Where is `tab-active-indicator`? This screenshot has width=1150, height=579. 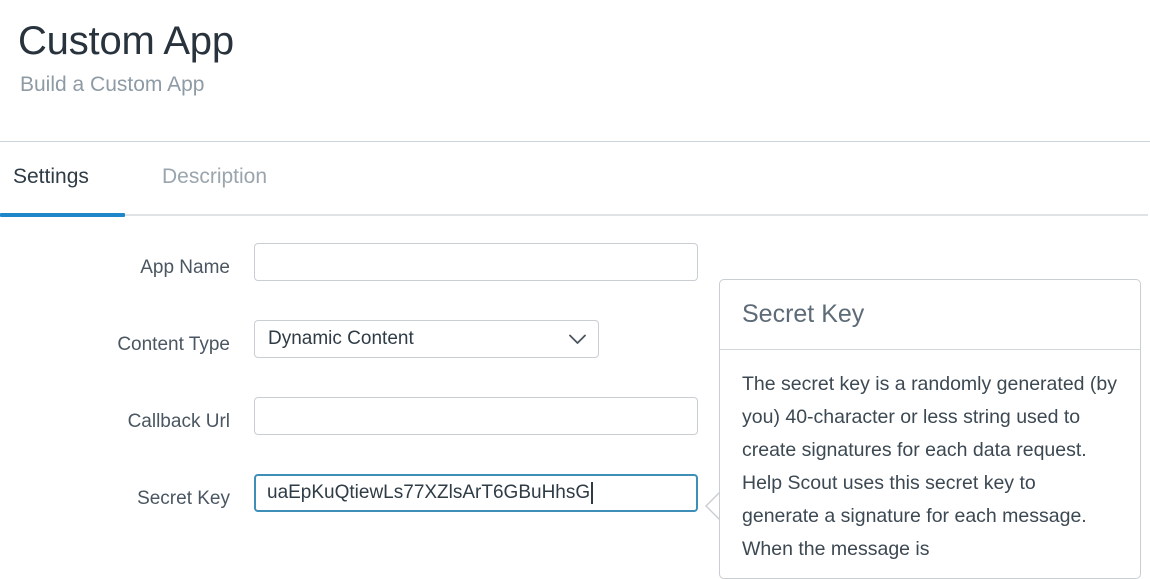
tab-active-indicator is located at coordinates (62, 215).